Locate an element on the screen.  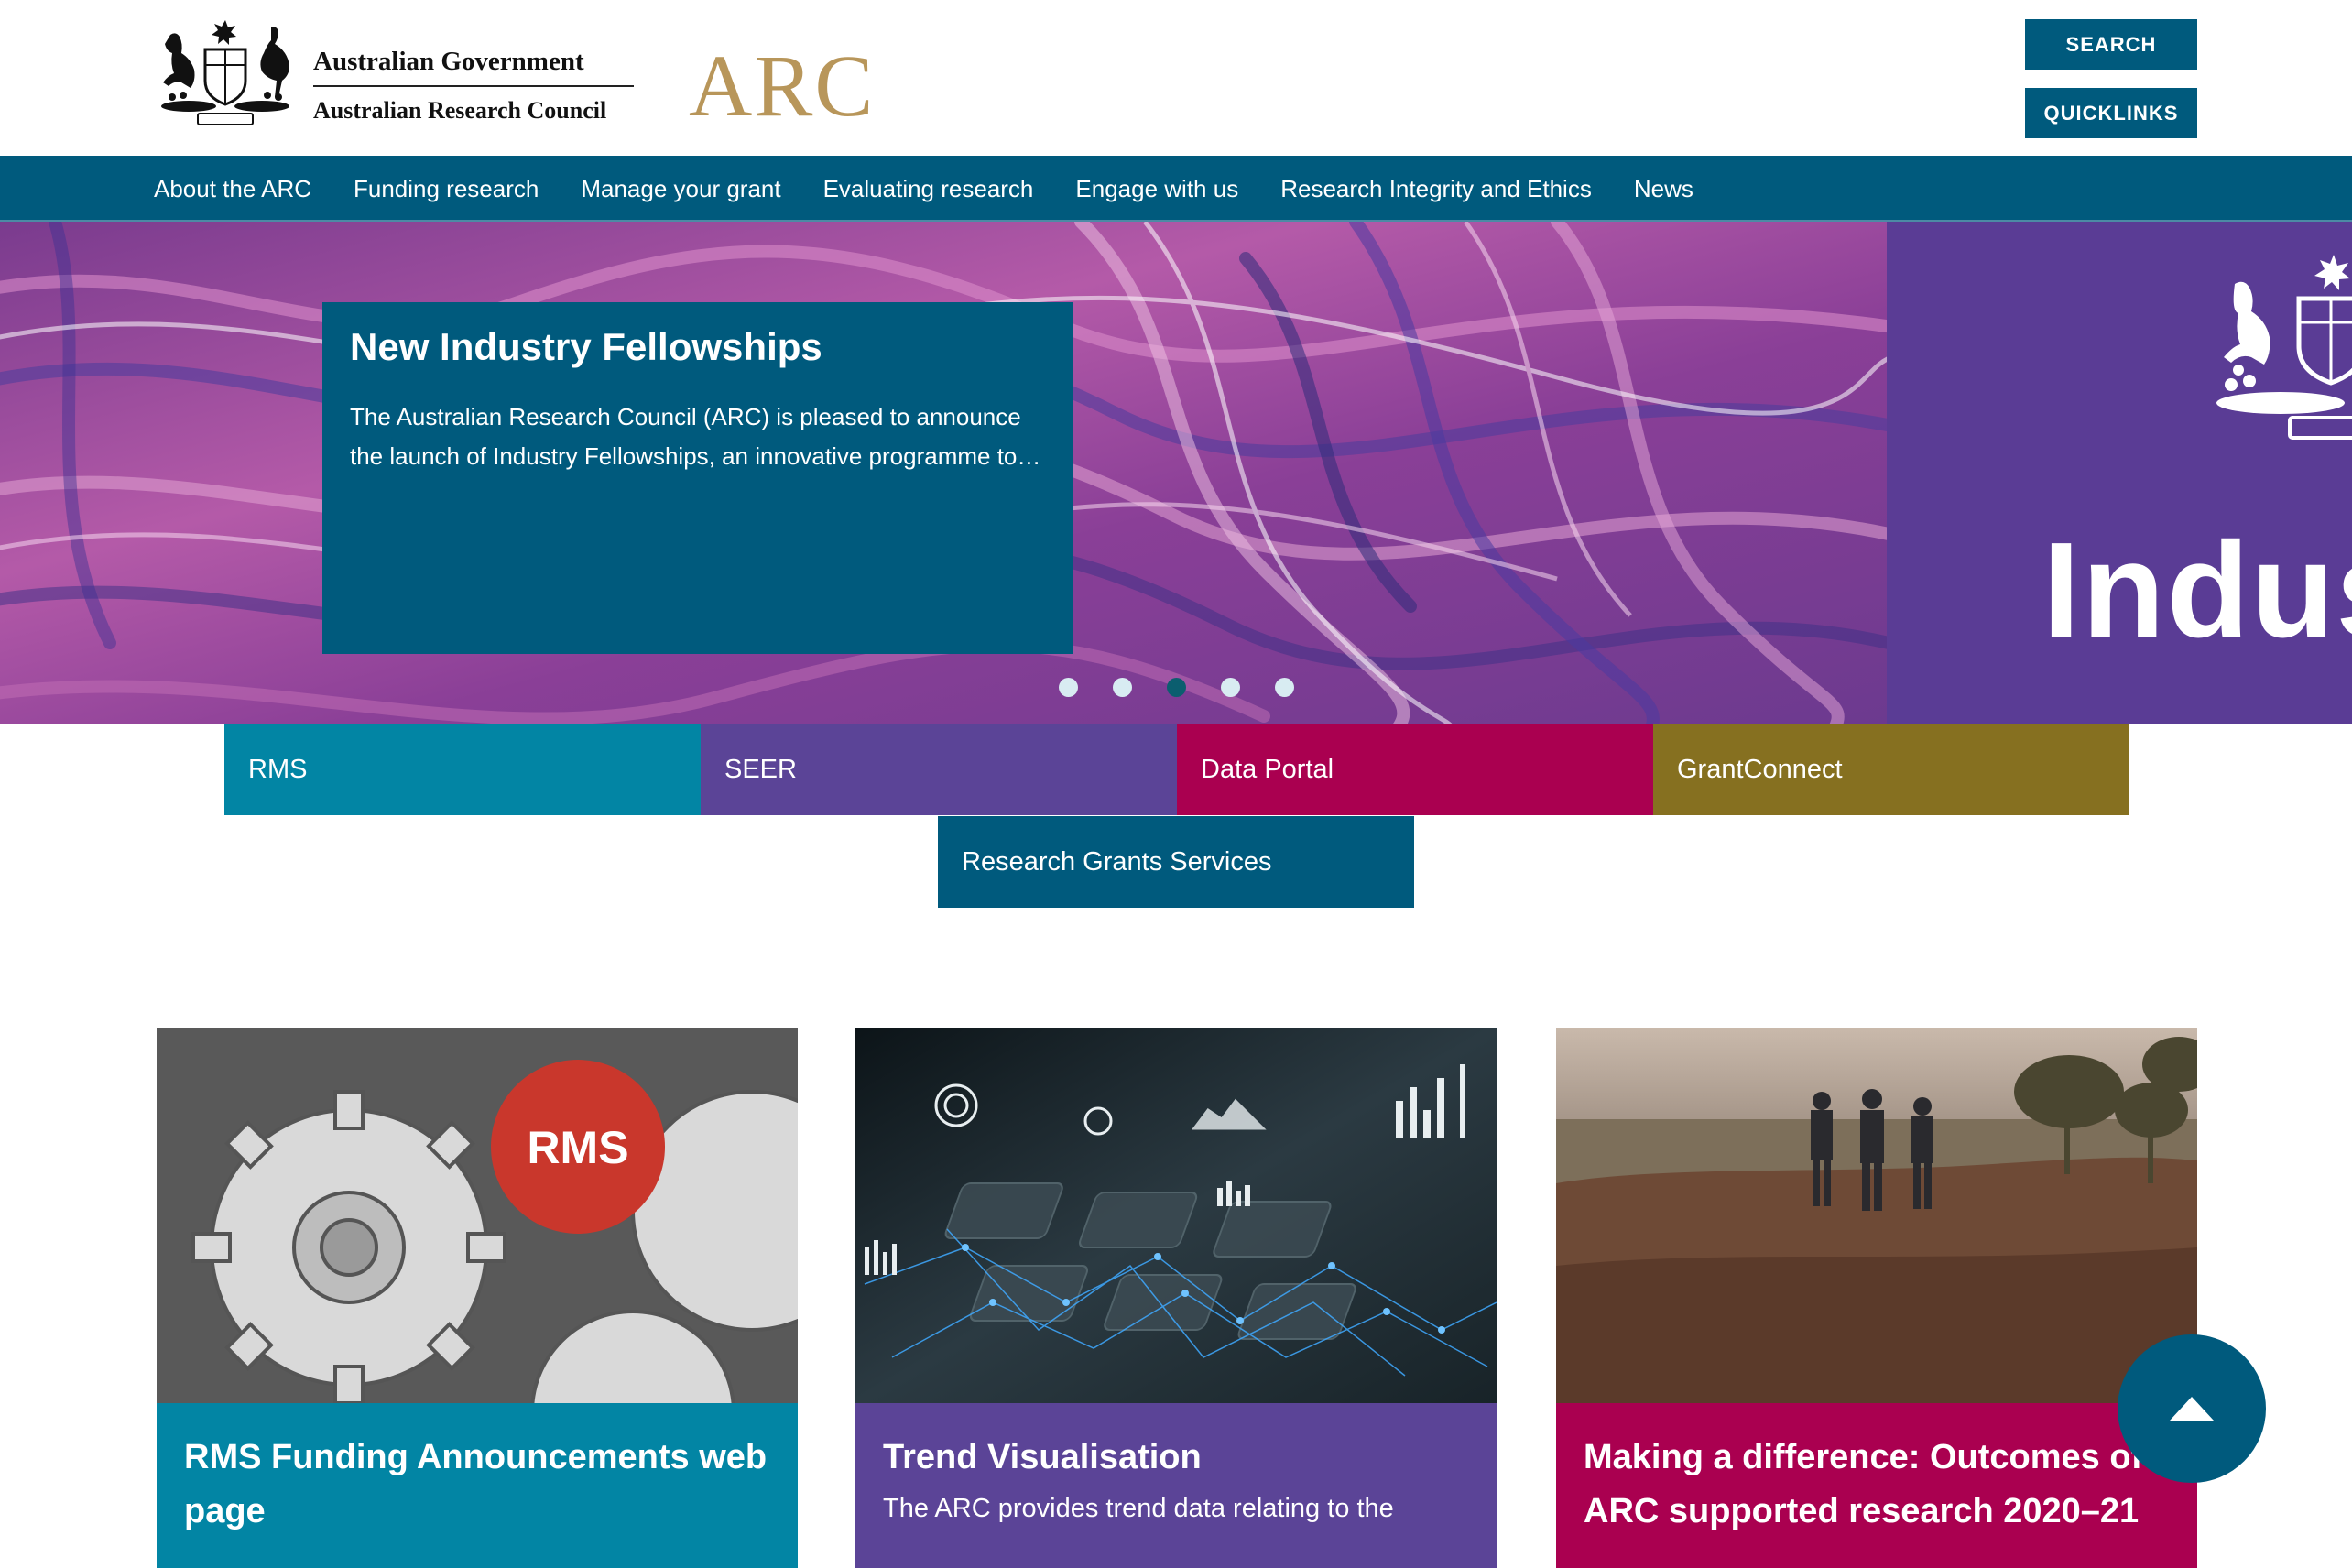
nav-item-integrity: Research Integrity and Ethics is located at coordinates (1436, 189).